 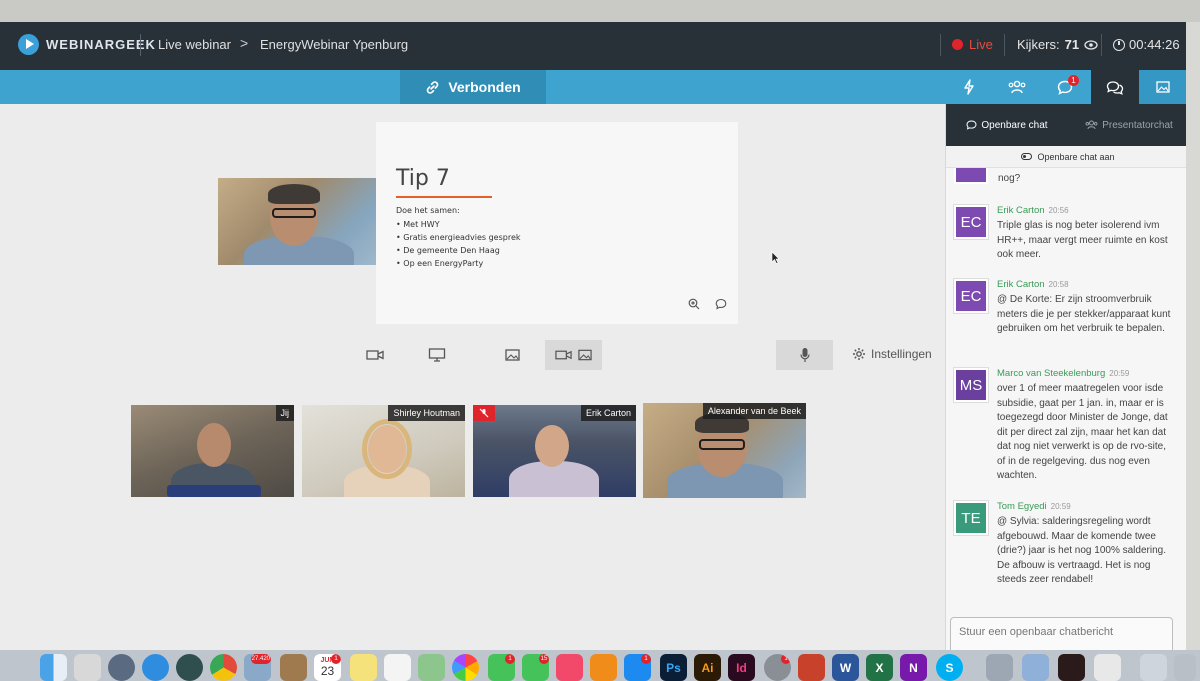 I want to click on microphone-icon, so click(x=804, y=355).